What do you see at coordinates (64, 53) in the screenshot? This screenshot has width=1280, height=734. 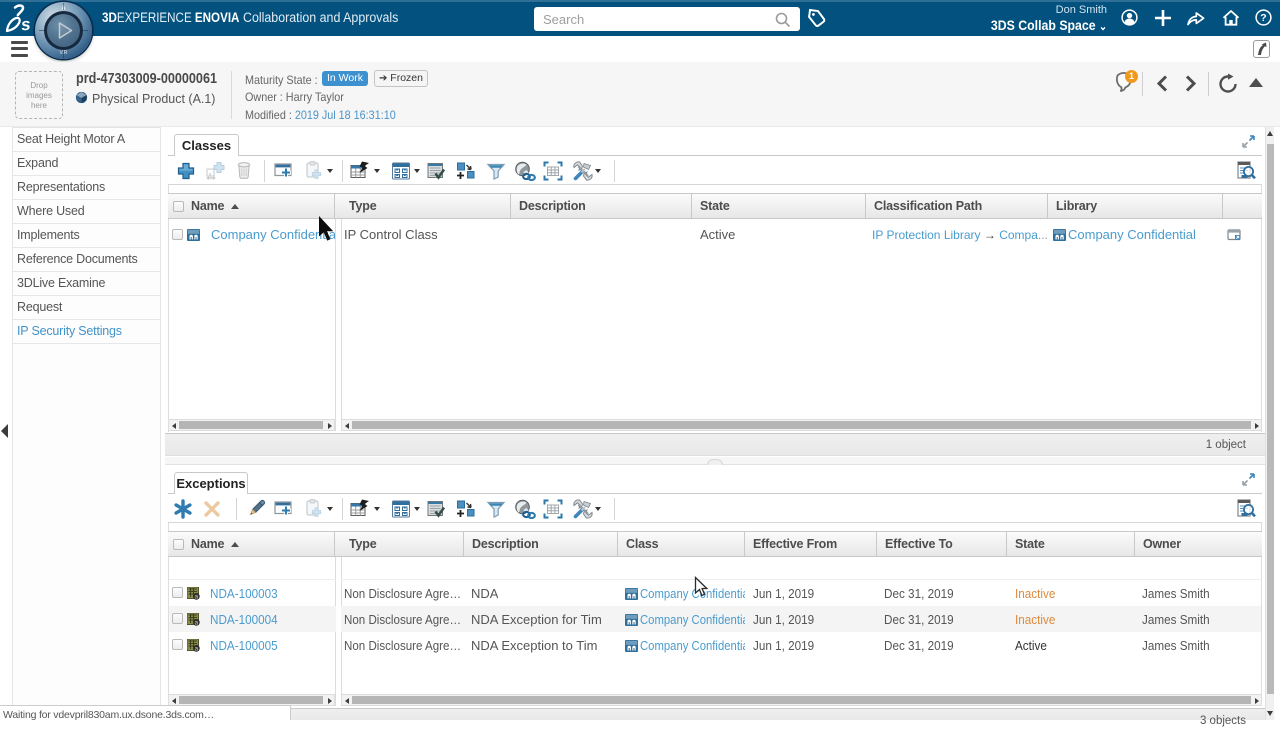 I see `svg-text: V.R` at bounding box center [64, 53].